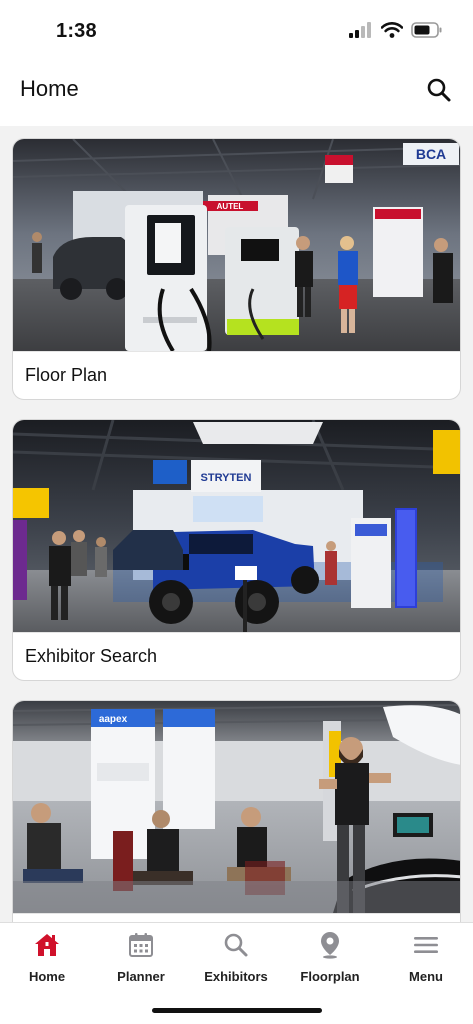 This screenshot has height=1024, width=473. Describe the element at coordinates (49, 88) in the screenshot. I see `page-title: Home` at that location.